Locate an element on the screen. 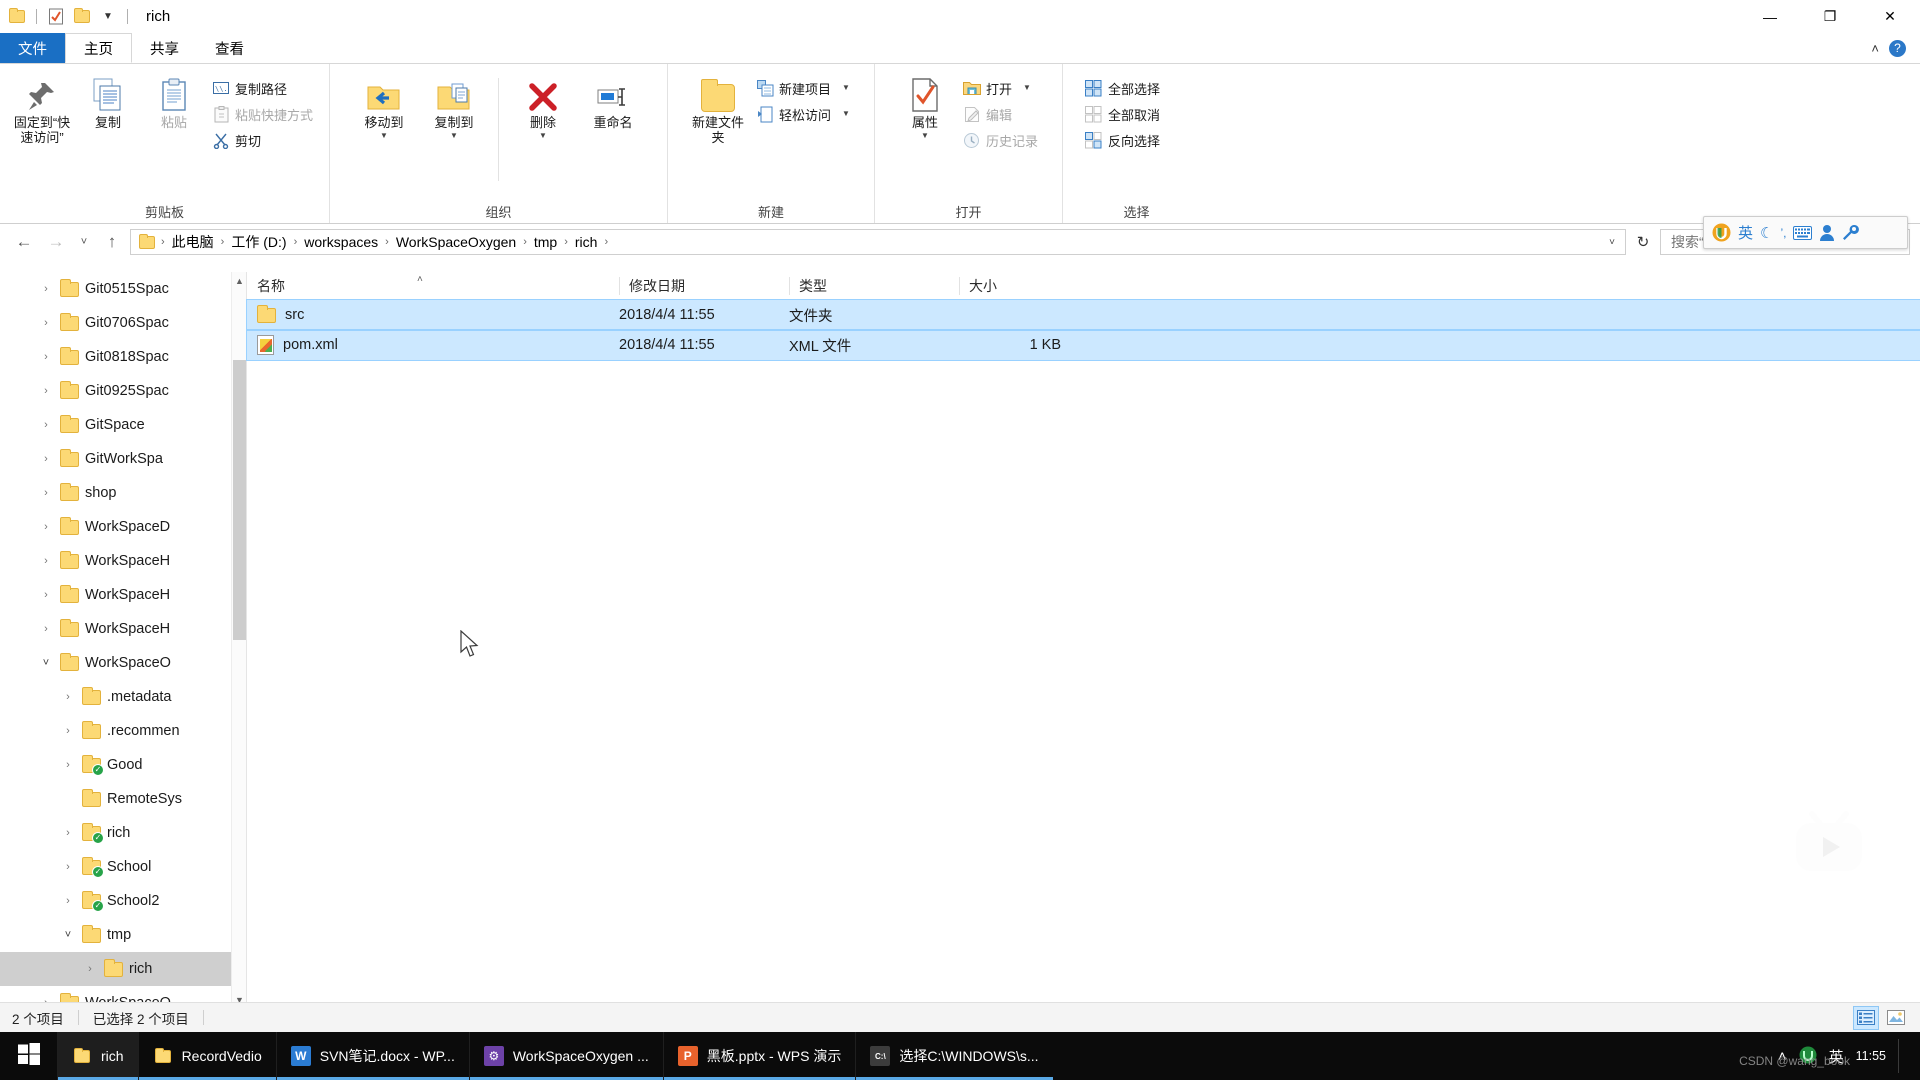 The image size is (1920, 1080). tab-share: 共享 is located at coordinates (164, 48).